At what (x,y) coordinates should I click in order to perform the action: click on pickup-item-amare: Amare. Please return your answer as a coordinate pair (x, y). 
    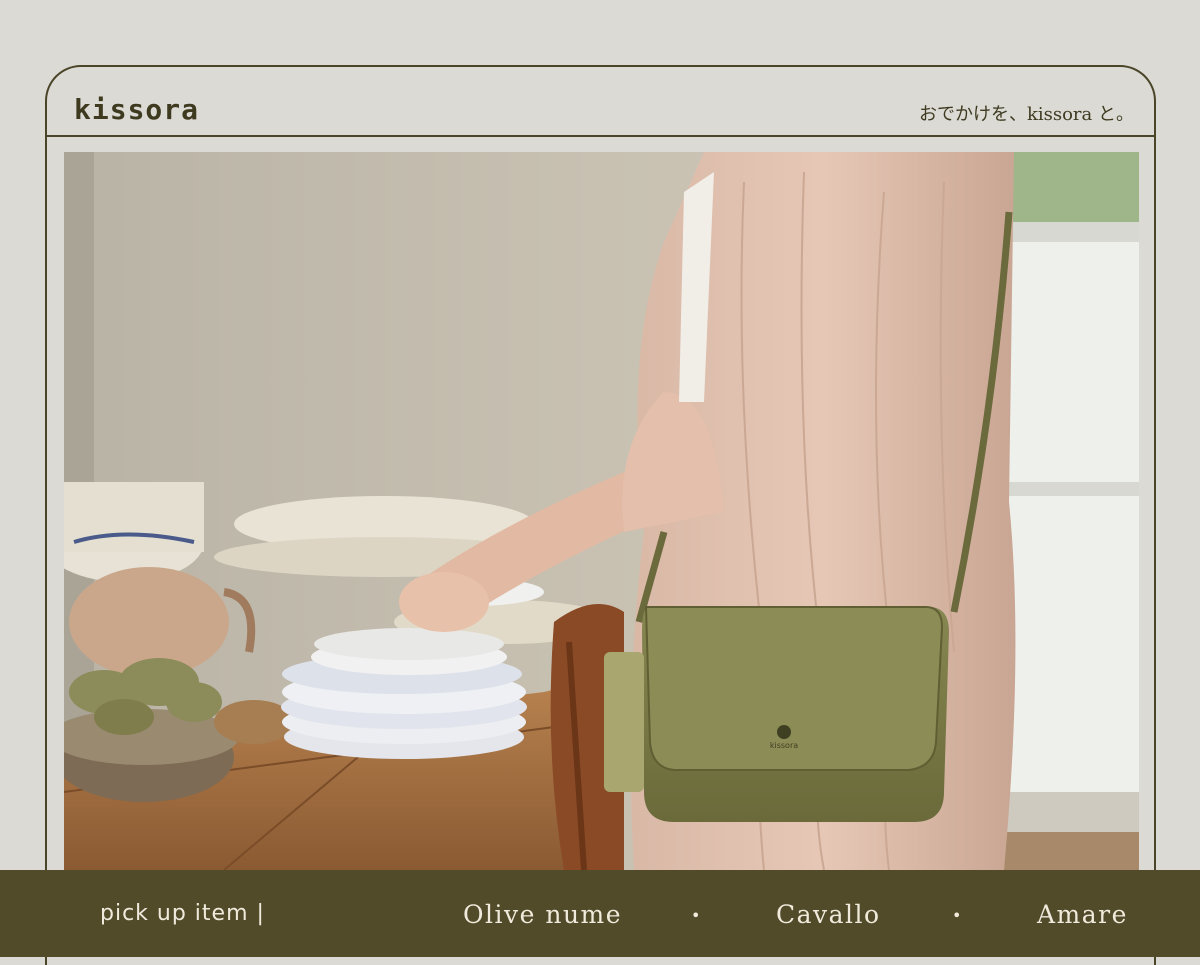
    Looking at the image, I should click on (1082, 914).